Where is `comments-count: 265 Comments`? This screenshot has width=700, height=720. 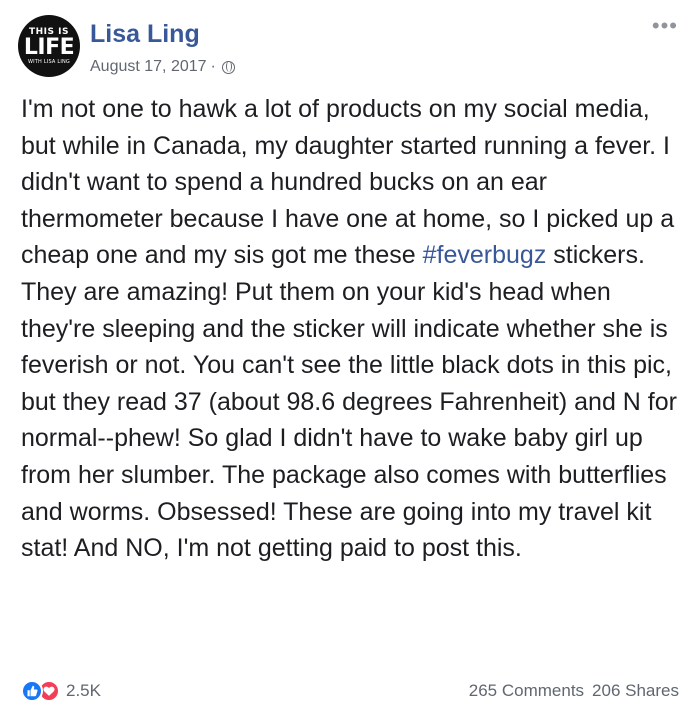
comments-count: 265 Comments is located at coordinates (526, 691).